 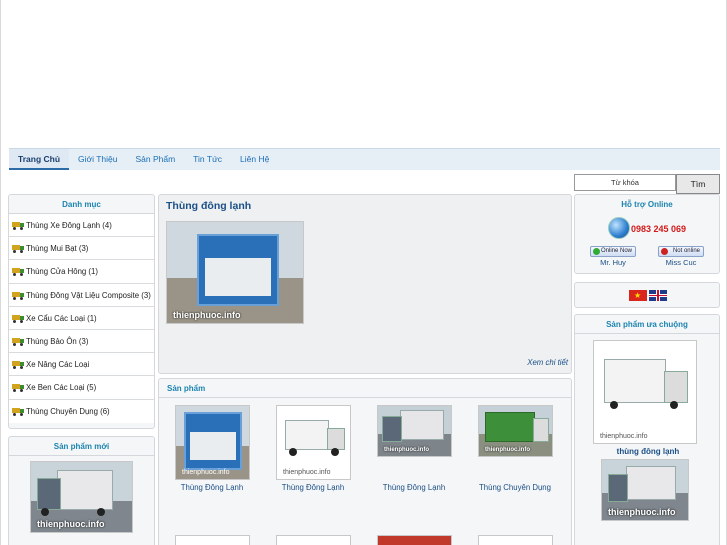 I want to click on search-button: Tìm, so click(x=698, y=184).